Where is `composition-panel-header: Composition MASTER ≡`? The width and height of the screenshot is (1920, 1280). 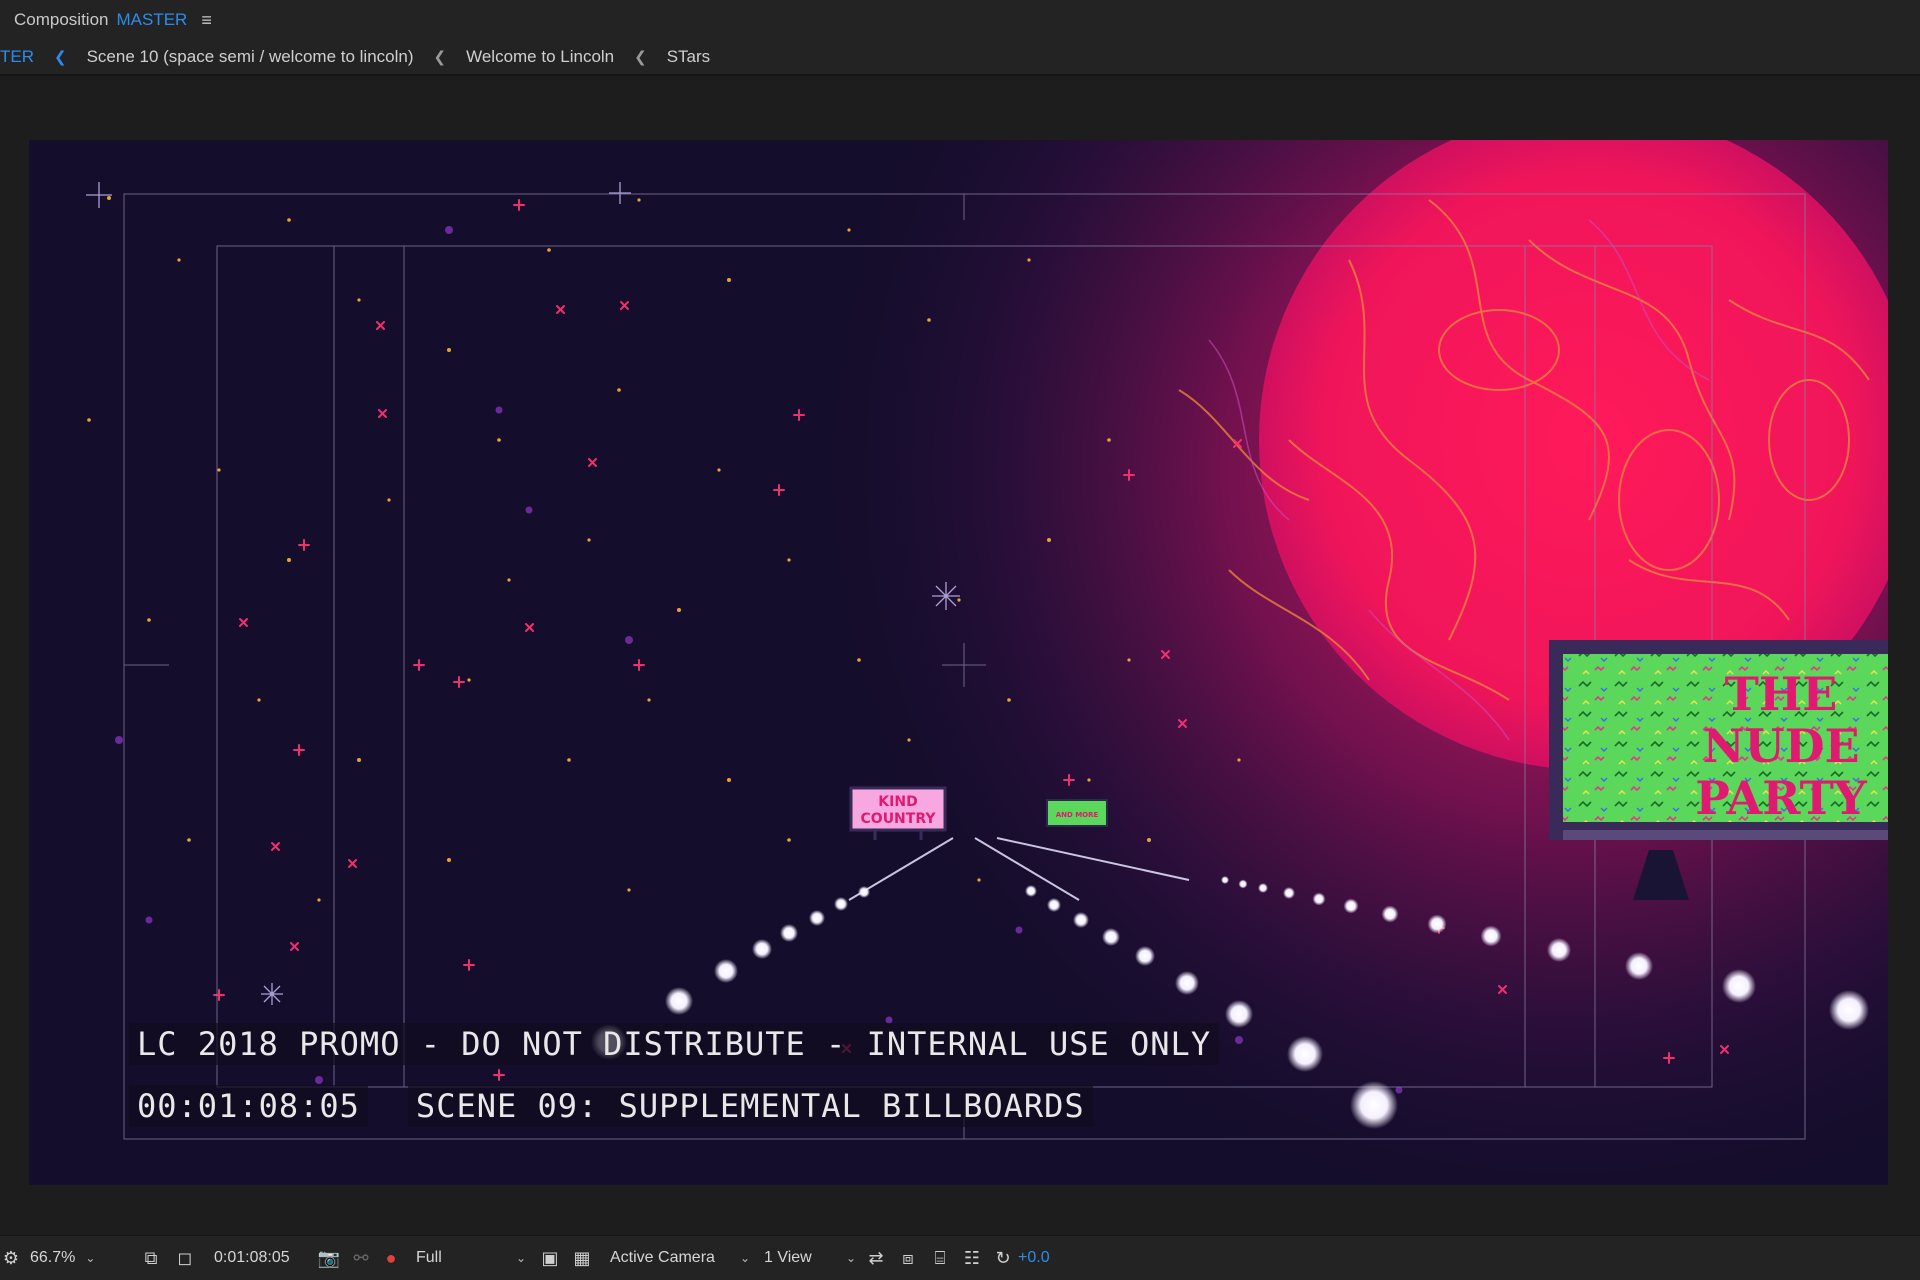 composition-panel-header: Composition MASTER ≡ is located at coordinates (960, 20).